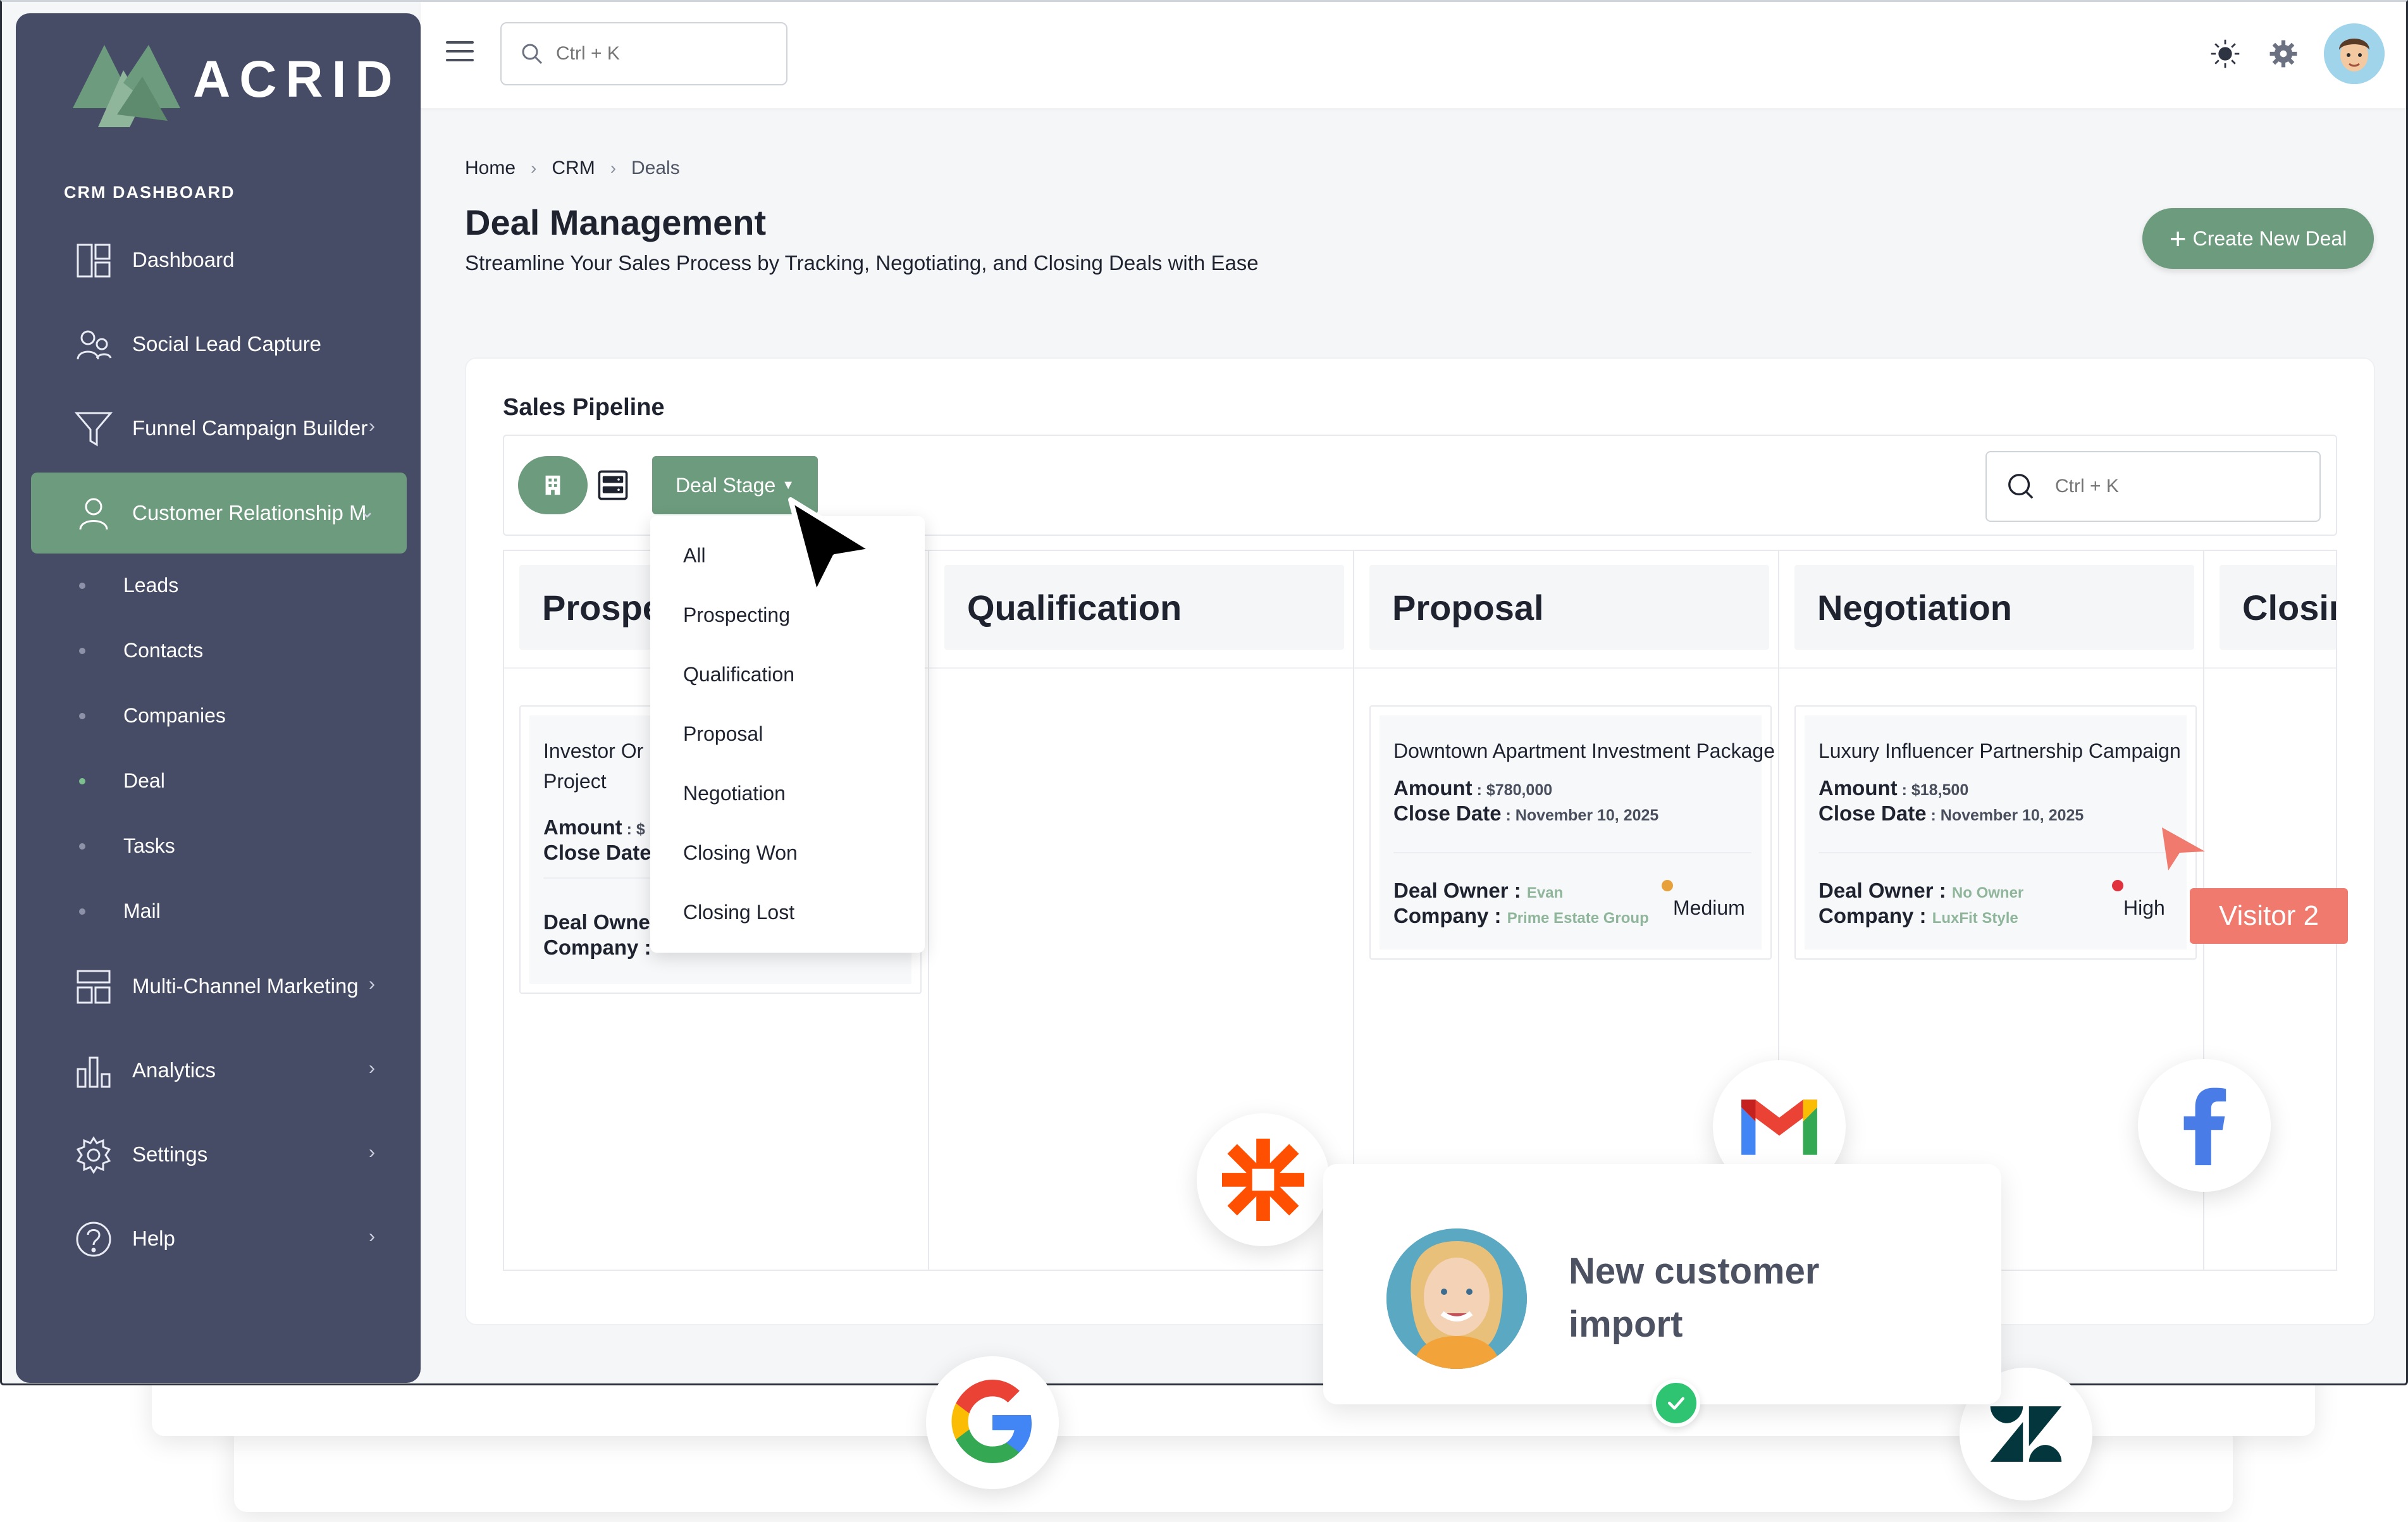 This screenshot has width=2408, height=1522. Describe the element at coordinates (723, 734) in the screenshot. I see `dropdown-option-proposal: Proposal` at that location.